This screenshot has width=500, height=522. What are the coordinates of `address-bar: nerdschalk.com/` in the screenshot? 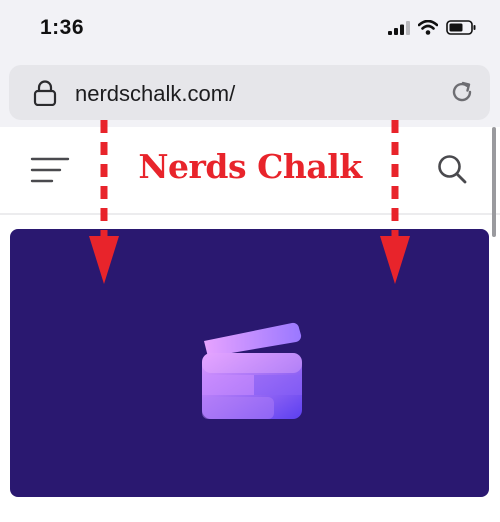 It's located at (249, 92).